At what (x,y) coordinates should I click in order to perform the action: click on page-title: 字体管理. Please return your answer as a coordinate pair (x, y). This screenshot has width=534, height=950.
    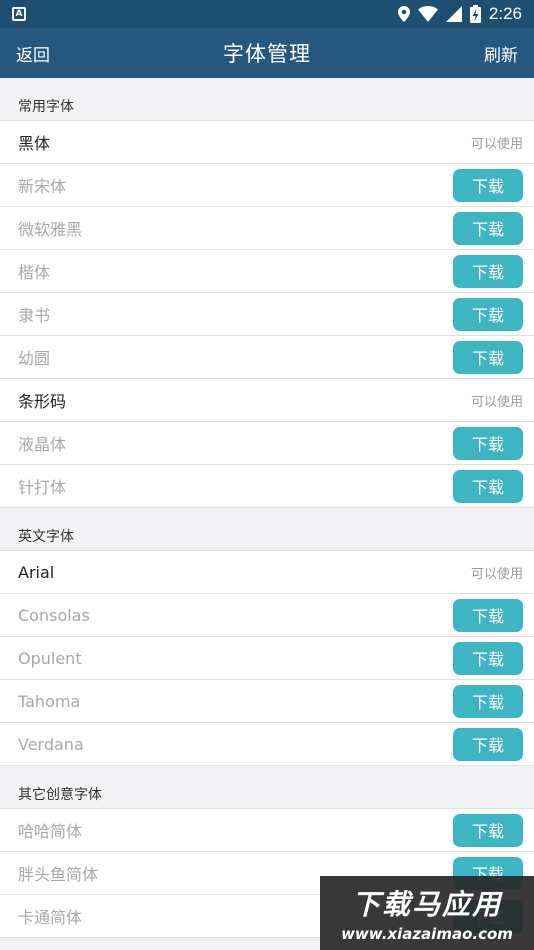
    Looking at the image, I should click on (267, 54).